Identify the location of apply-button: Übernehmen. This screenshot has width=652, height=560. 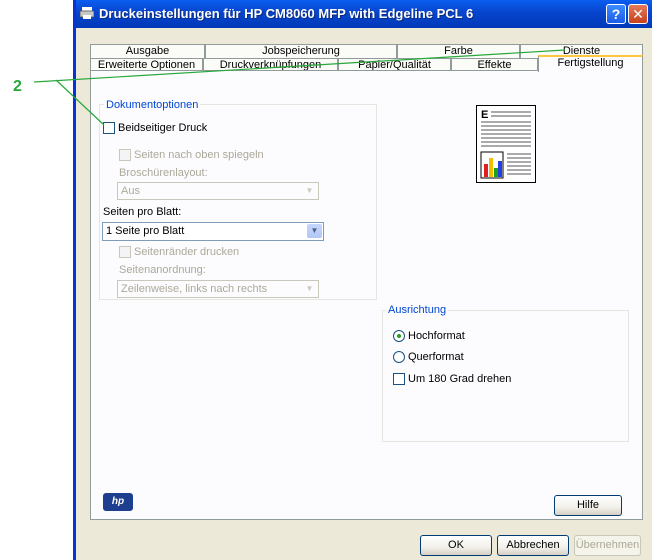
(607, 545).